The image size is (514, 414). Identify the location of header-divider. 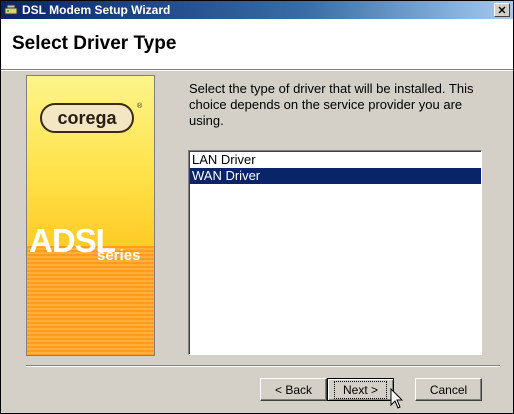
(257, 70).